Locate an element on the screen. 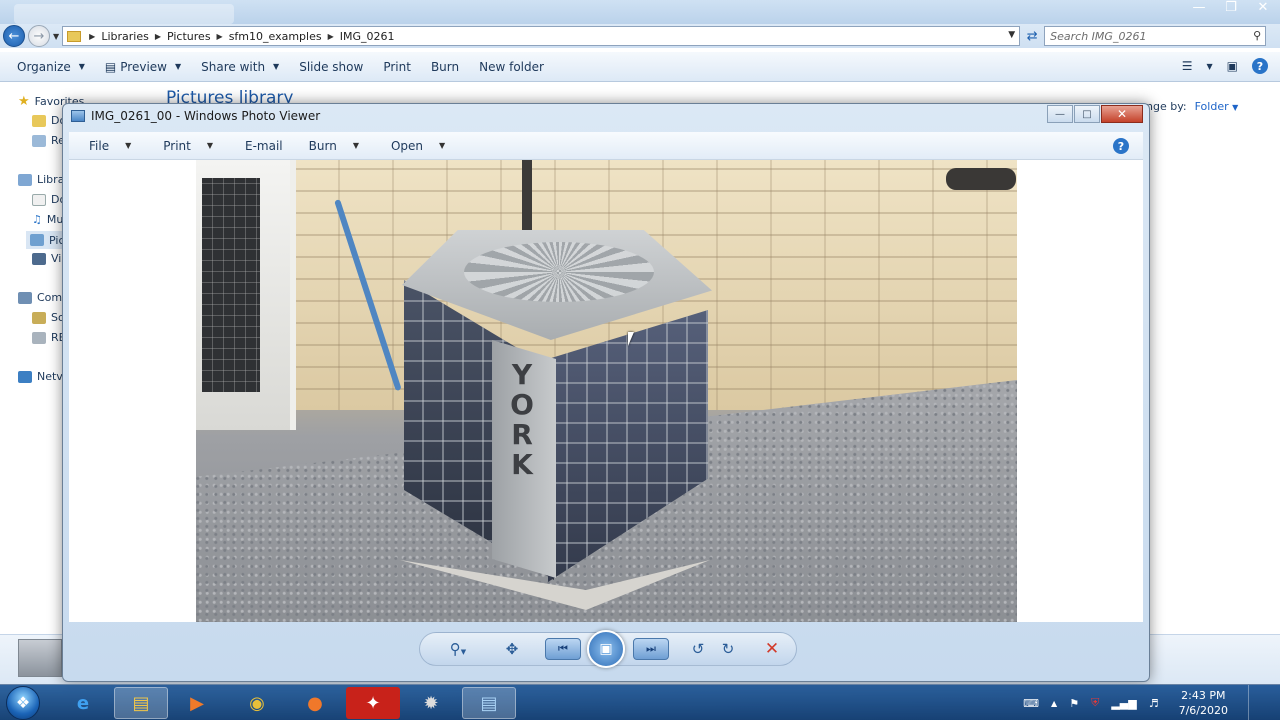  preview-icon: ▤ is located at coordinates (110, 66).